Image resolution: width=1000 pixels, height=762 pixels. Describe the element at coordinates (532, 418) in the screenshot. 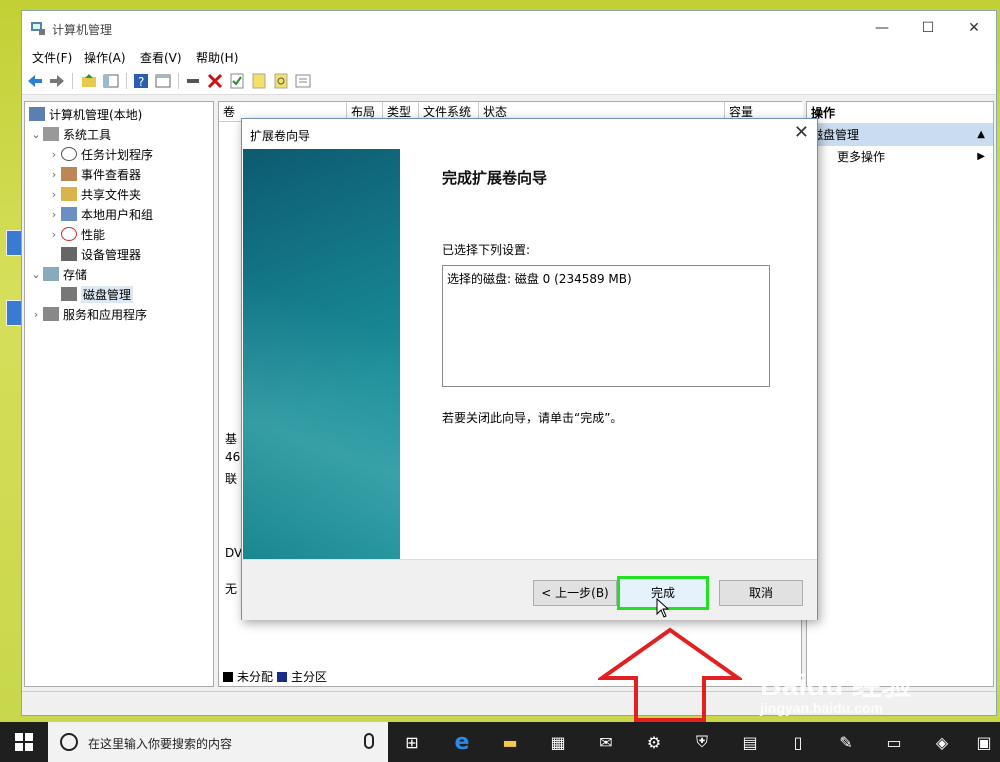

I see `close-hint-text: 若要关闭此向导，请单击“完成”。` at that location.